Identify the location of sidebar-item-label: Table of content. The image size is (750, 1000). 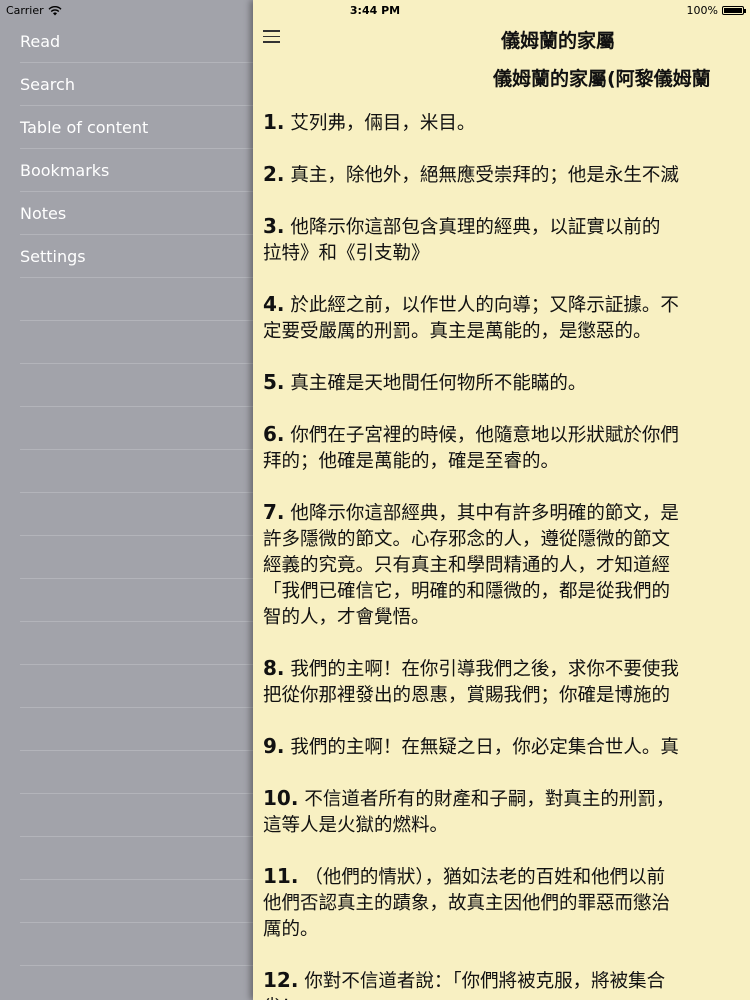
(136, 127).